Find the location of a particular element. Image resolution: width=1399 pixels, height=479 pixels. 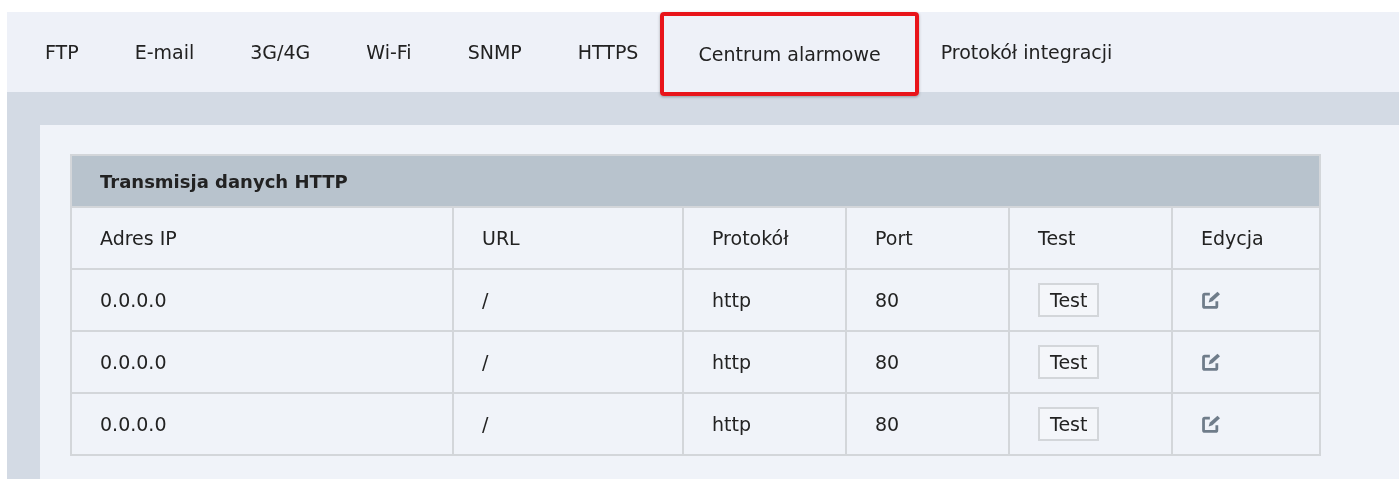

tab: FTP is located at coordinates (62, 52).